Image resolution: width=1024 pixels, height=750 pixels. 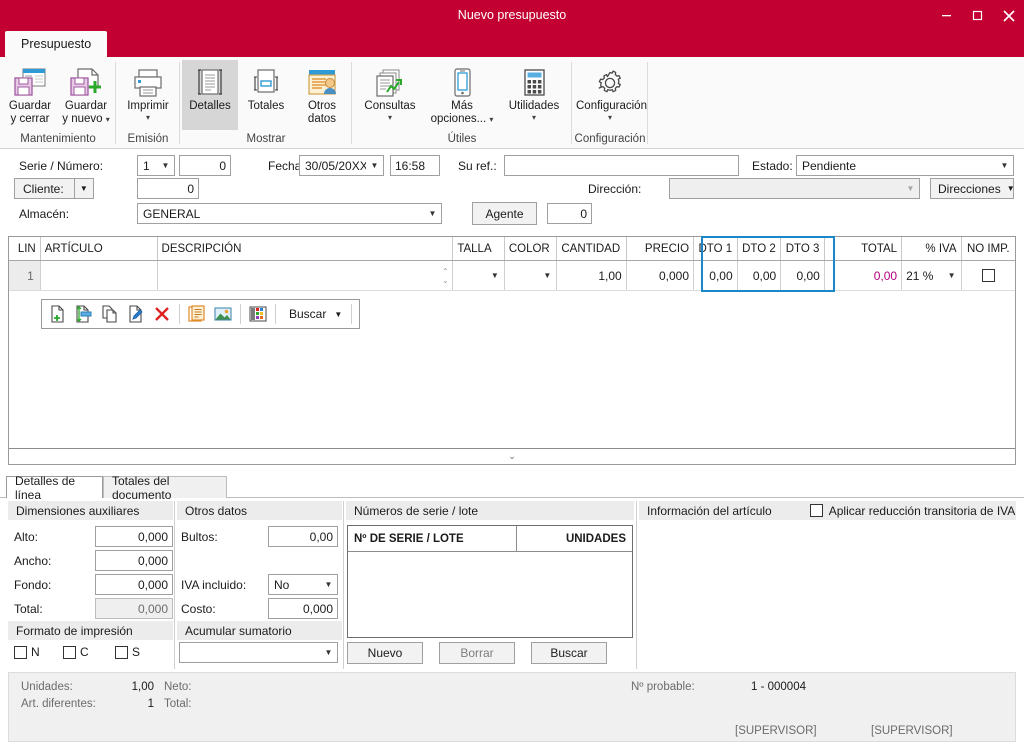 I want to click on other-data-button: Otros datos, so click(x=322, y=95).